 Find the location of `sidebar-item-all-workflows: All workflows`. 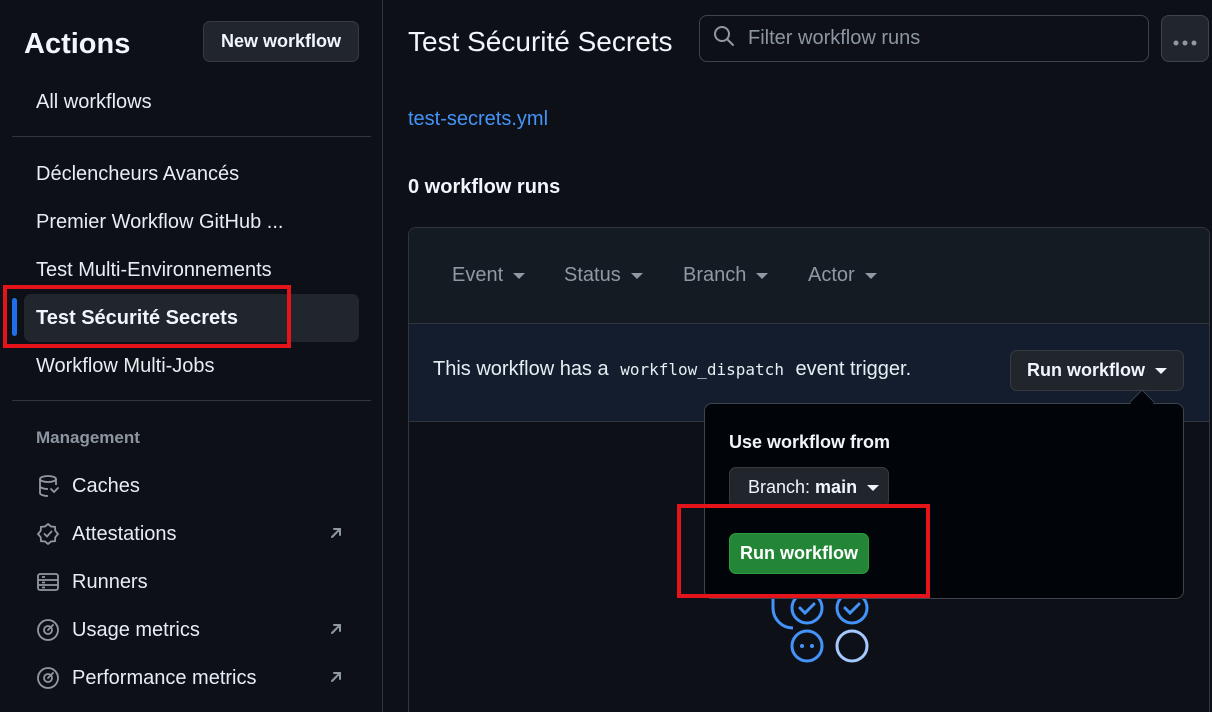

sidebar-item-all-workflows: All workflows is located at coordinates (191, 102).